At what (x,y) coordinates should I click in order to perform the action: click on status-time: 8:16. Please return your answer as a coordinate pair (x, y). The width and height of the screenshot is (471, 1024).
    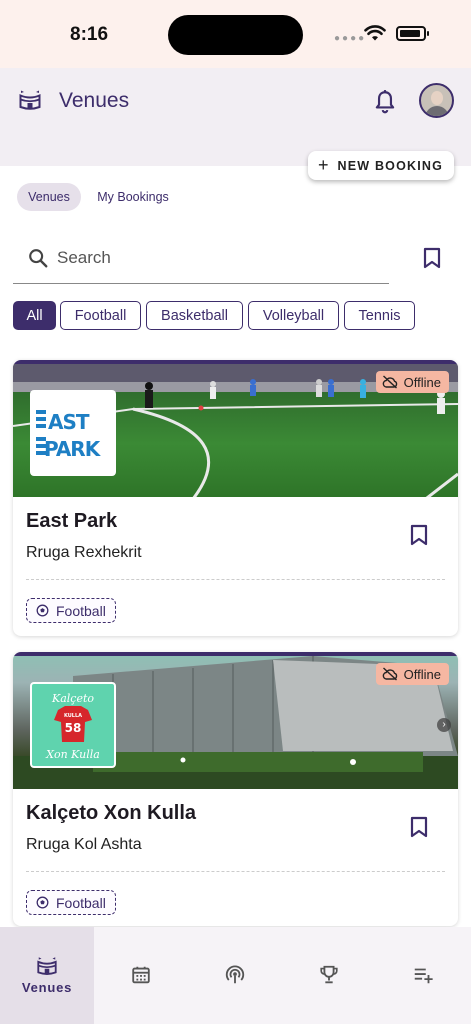
    Looking at the image, I should click on (89, 34).